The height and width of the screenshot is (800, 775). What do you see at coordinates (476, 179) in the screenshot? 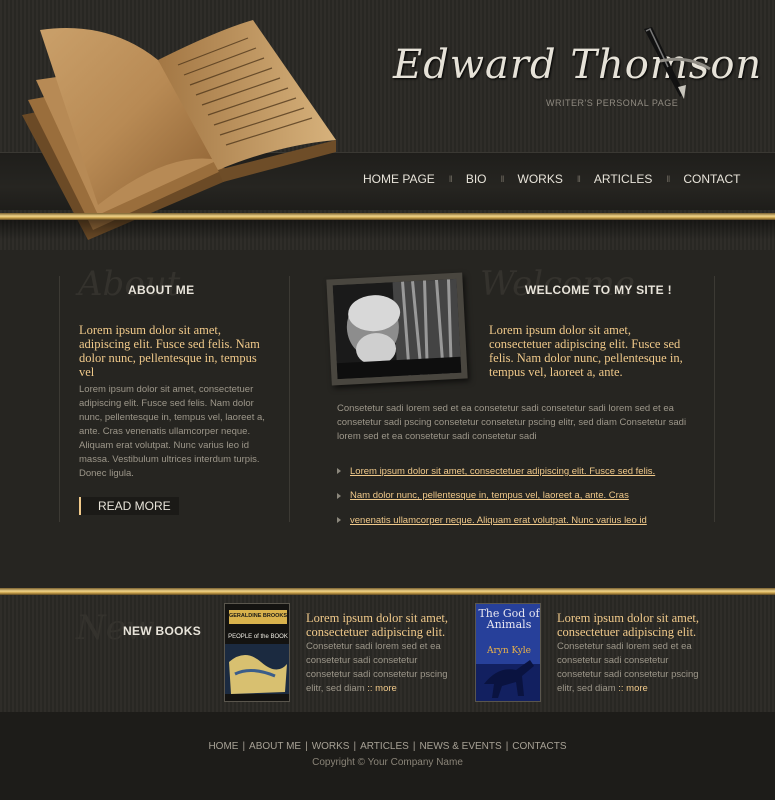
I see `nav-bio: BIO` at bounding box center [476, 179].